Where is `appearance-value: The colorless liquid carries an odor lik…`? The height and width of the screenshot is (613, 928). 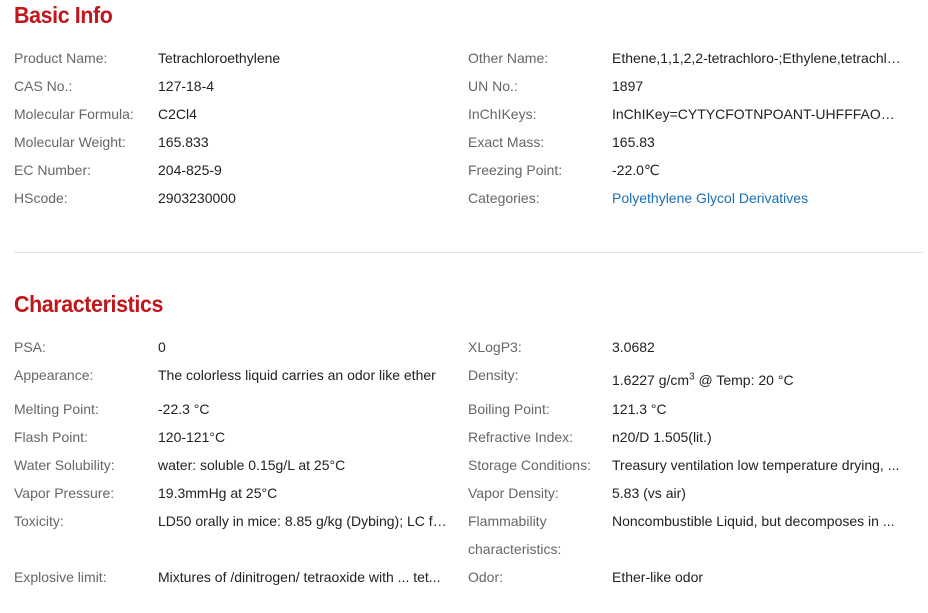
appearance-value: The colorless liquid carries an odor lik… is located at coordinates (297, 375).